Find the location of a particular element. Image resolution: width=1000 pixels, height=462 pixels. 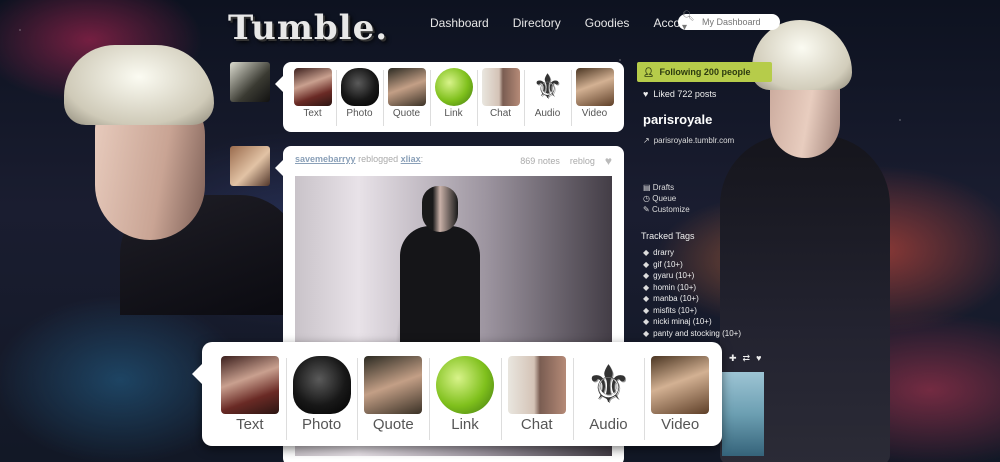

tag-item: ◆ misfits (10+) is located at coordinates (692, 312).